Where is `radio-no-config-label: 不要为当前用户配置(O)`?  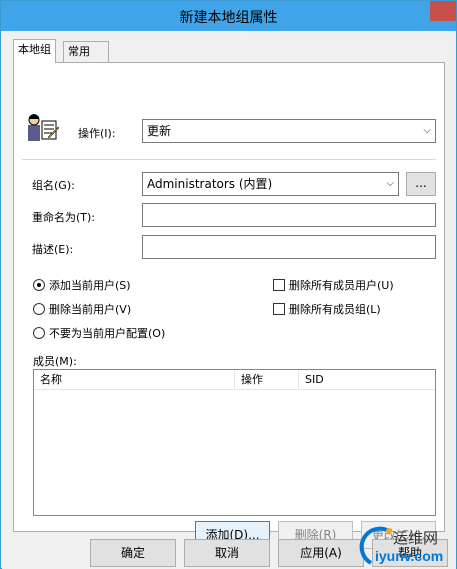
radio-no-config-label: 不要为当前用户配置(O) is located at coordinates (107, 333).